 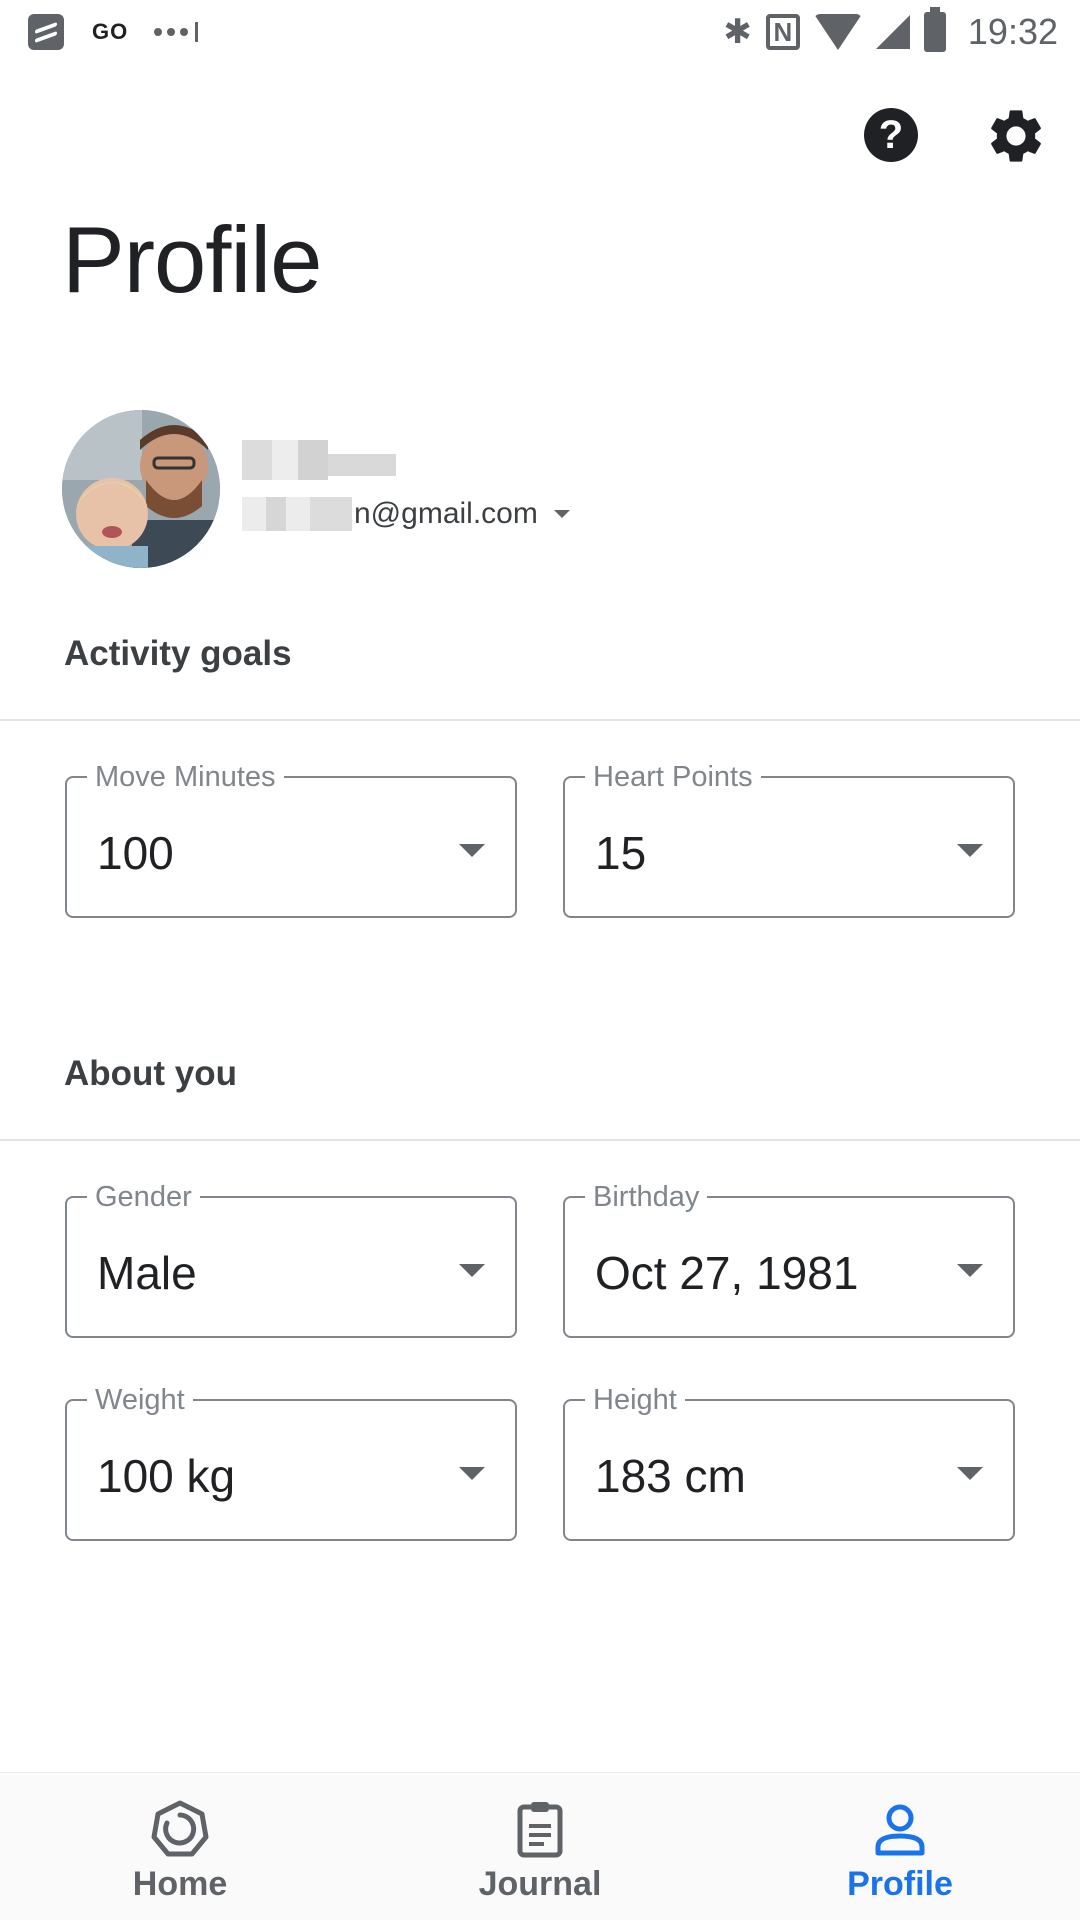 I want to click on gear-icon, so click(x=1016, y=136).